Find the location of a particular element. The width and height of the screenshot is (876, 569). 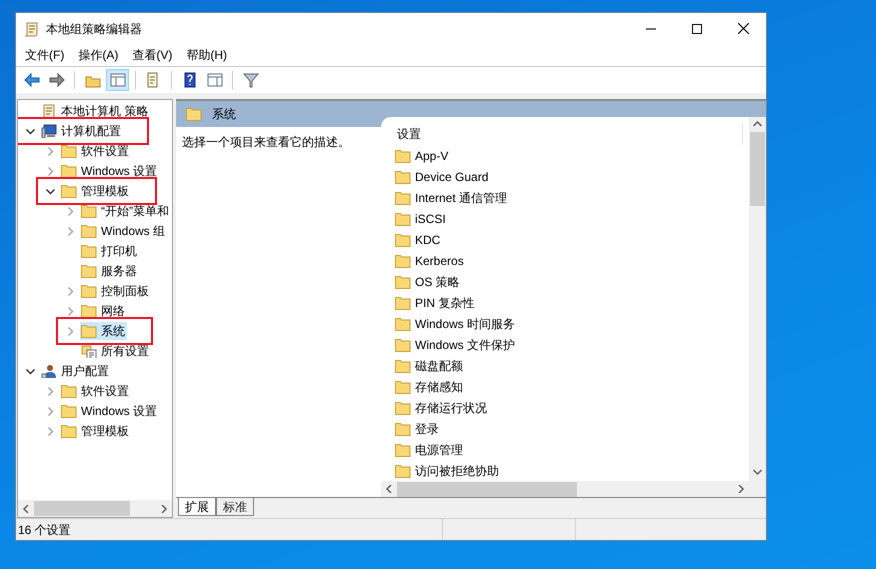

menu-item: 操作(A) is located at coordinates (98, 55).